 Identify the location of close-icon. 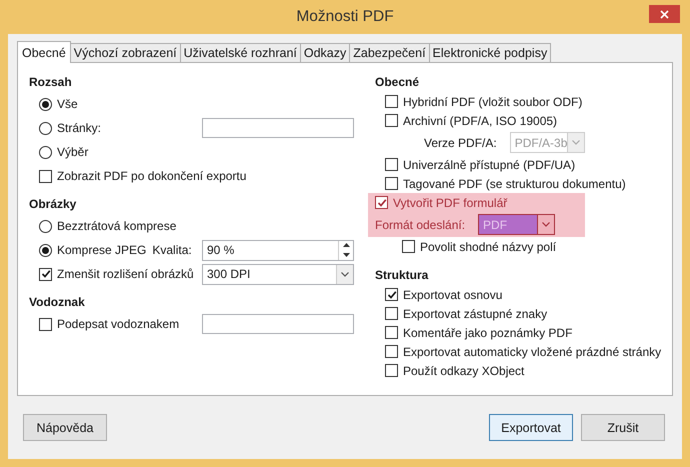
(664, 14).